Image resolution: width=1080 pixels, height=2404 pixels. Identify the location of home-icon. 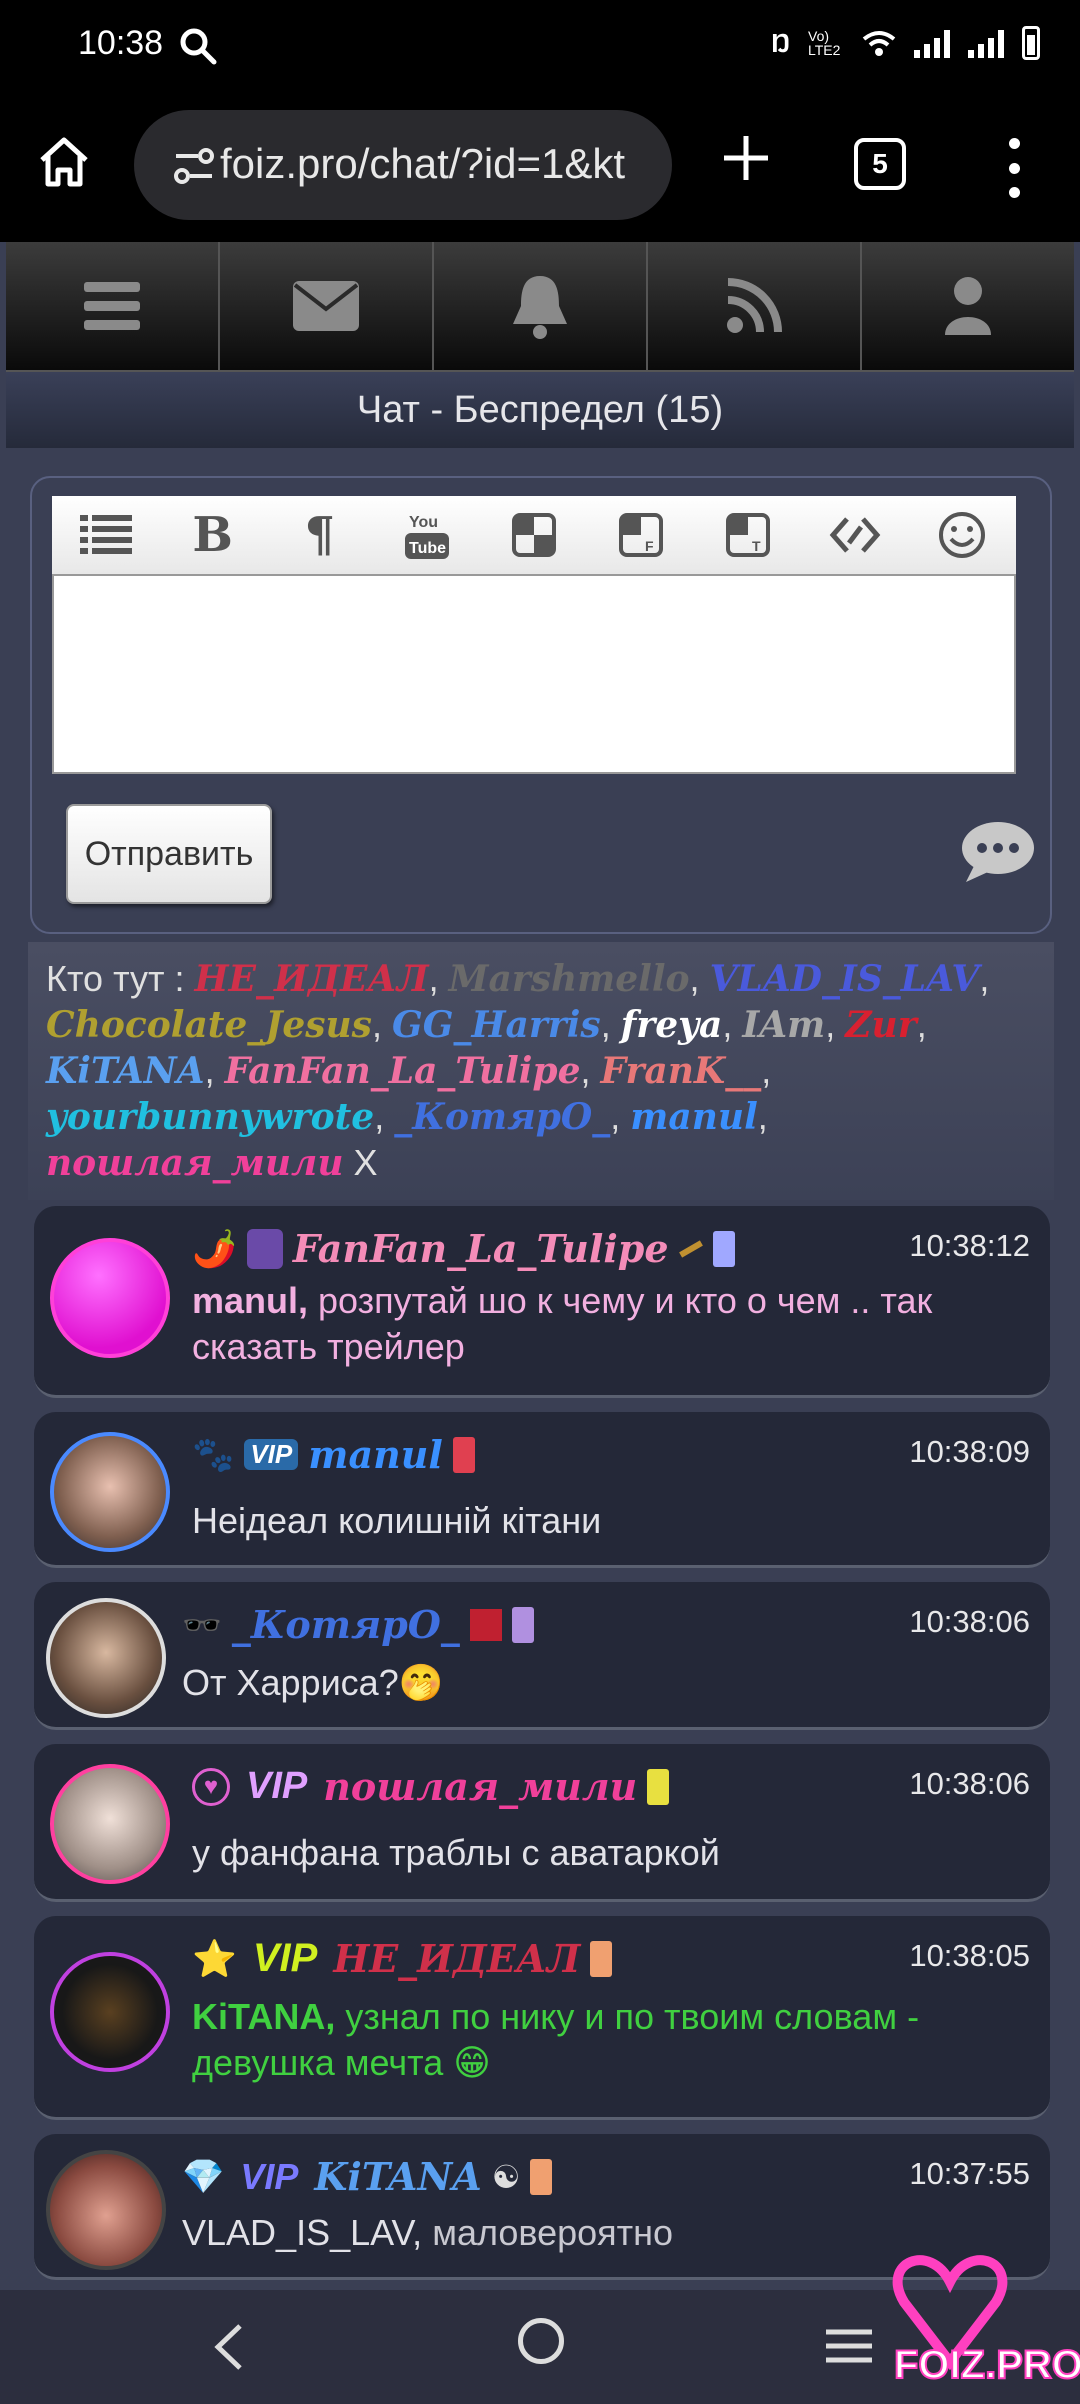
(64, 162).